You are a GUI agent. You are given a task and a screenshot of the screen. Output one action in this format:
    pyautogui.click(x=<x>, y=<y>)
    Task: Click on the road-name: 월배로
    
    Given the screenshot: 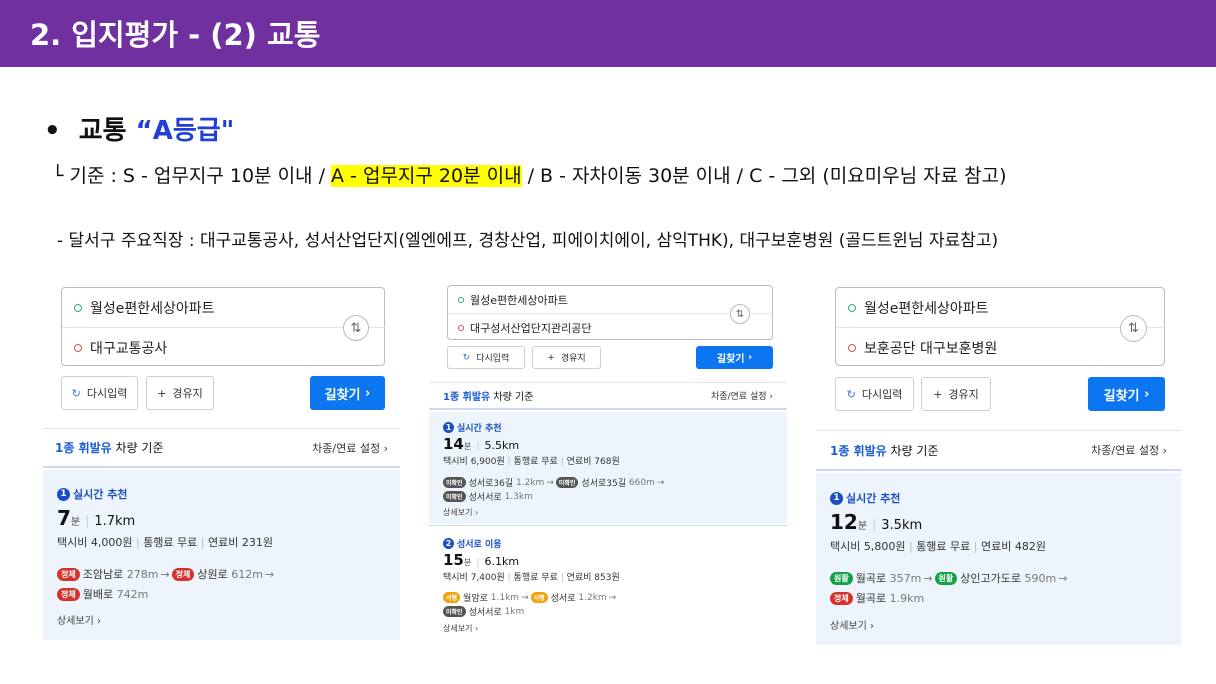 What is the action you would take?
    pyautogui.click(x=98, y=594)
    